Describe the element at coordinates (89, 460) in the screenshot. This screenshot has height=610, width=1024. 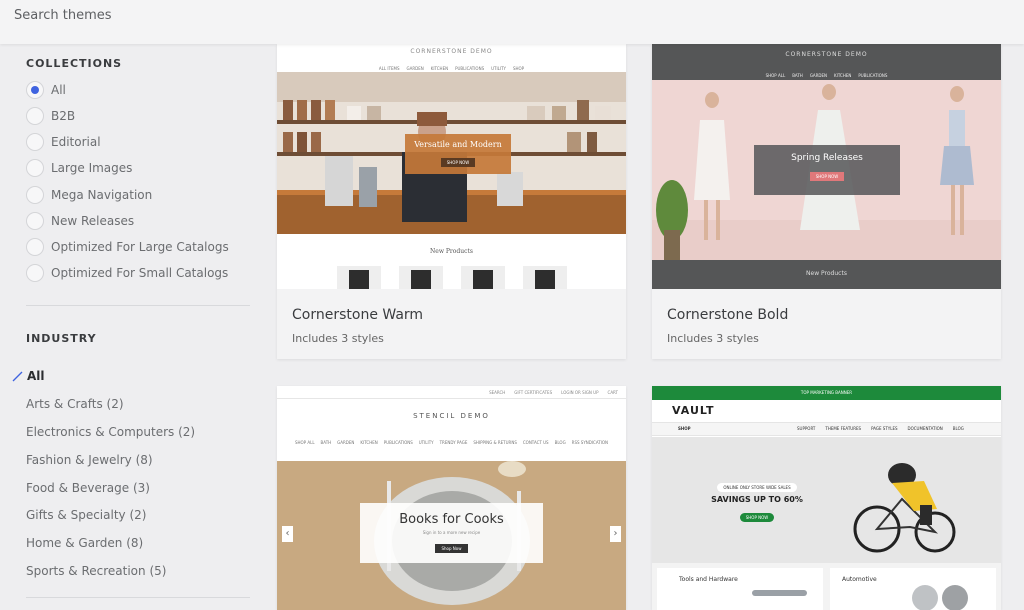
I see `industry-link-fashion: Fashion & Jewelry (8)` at that location.